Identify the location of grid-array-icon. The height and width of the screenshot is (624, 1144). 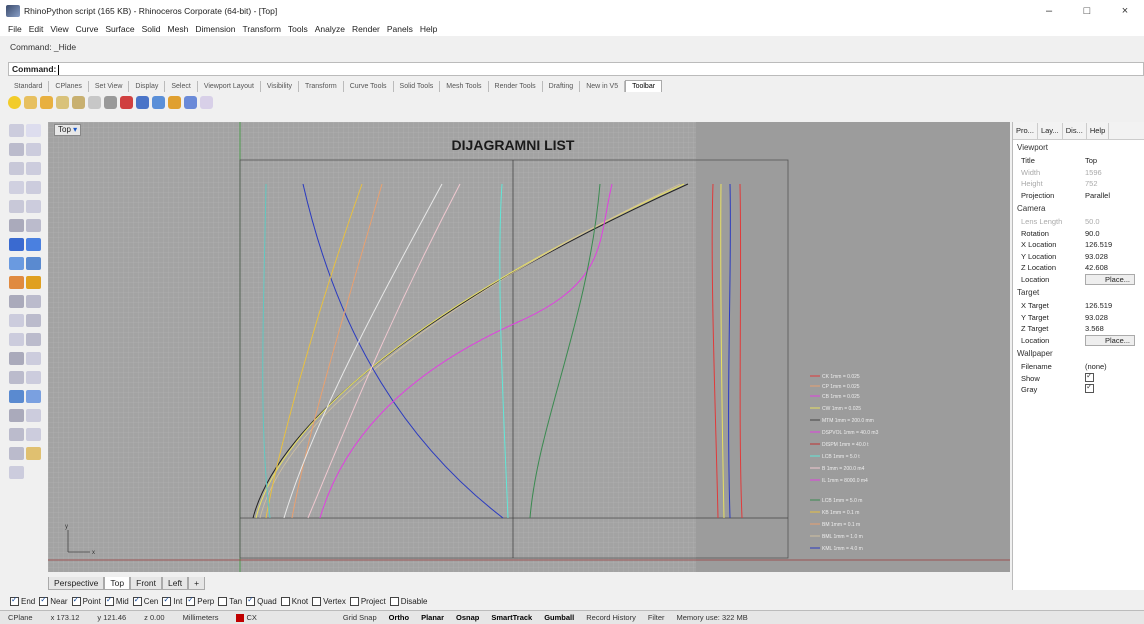
(16, 415).